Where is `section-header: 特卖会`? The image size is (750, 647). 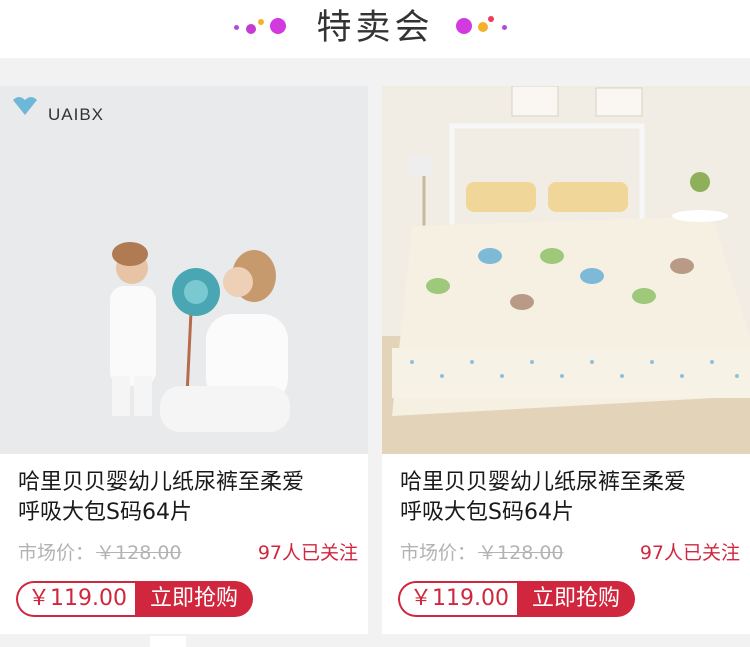 section-header: 特卖会 is located at coordinates (375, 29).